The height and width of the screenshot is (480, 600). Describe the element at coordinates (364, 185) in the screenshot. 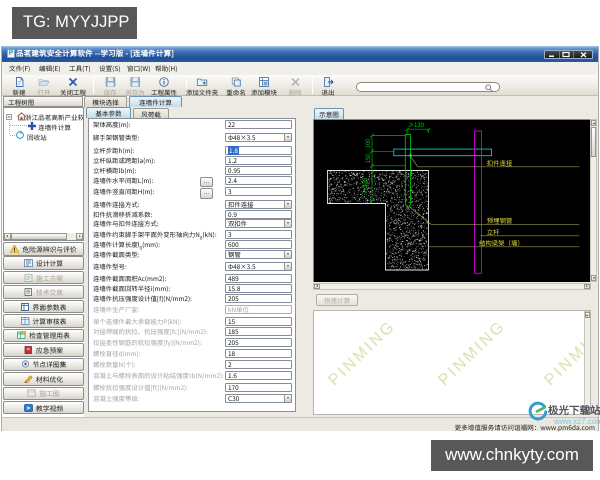

I see `svg-text: ≥300` at that location.